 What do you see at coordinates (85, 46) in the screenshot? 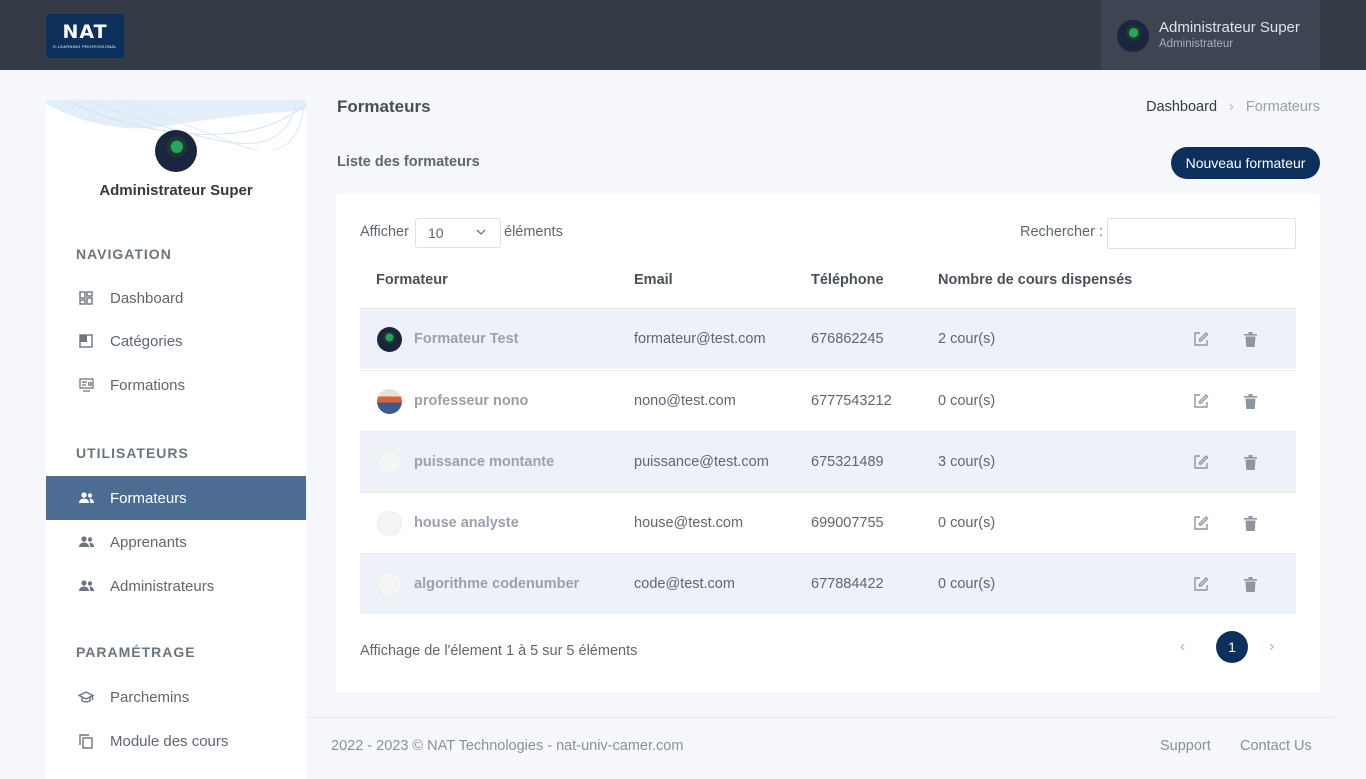
I see `logo-subtext: E-LEARNING PROFESSIONAL` at bounding box center [85, 46].